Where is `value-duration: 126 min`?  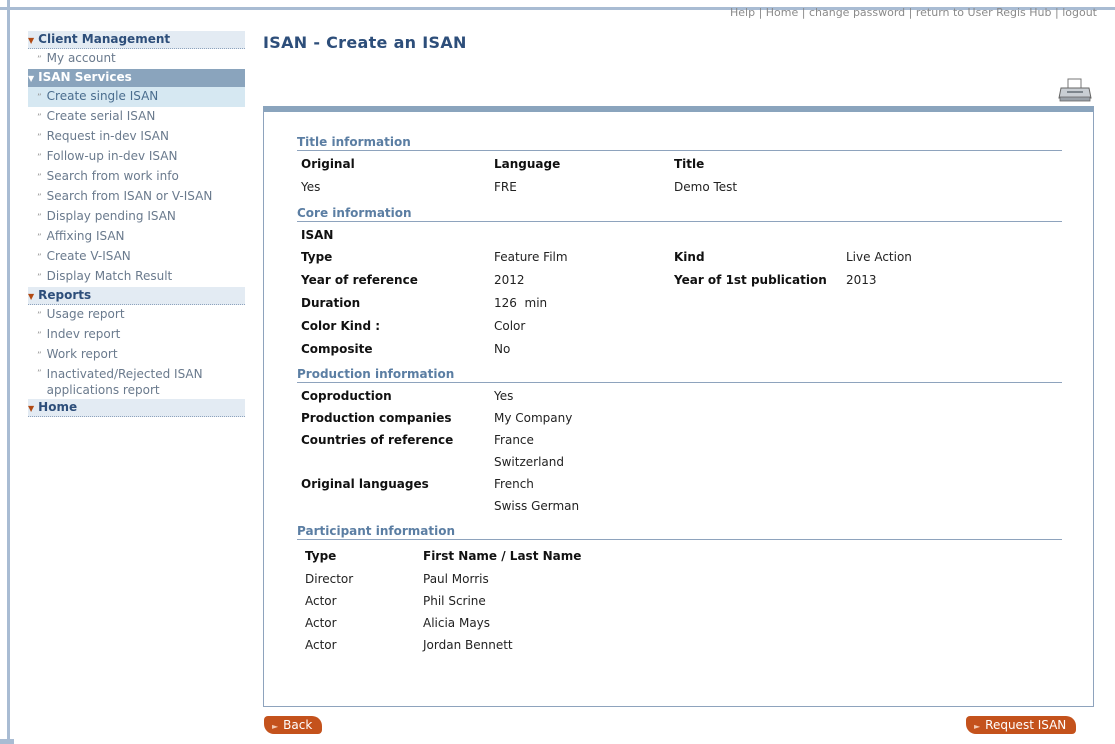
value-duration: 126 min is located at coordinates (521, 303).